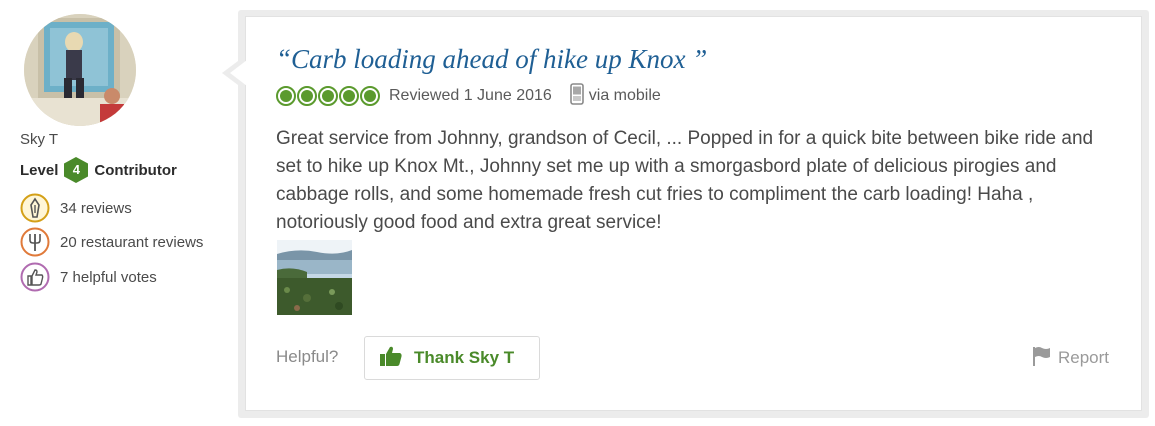 The width and height of the screenshot is (1155, 426). I want to click on report-label: Report, so click(1084, 357).